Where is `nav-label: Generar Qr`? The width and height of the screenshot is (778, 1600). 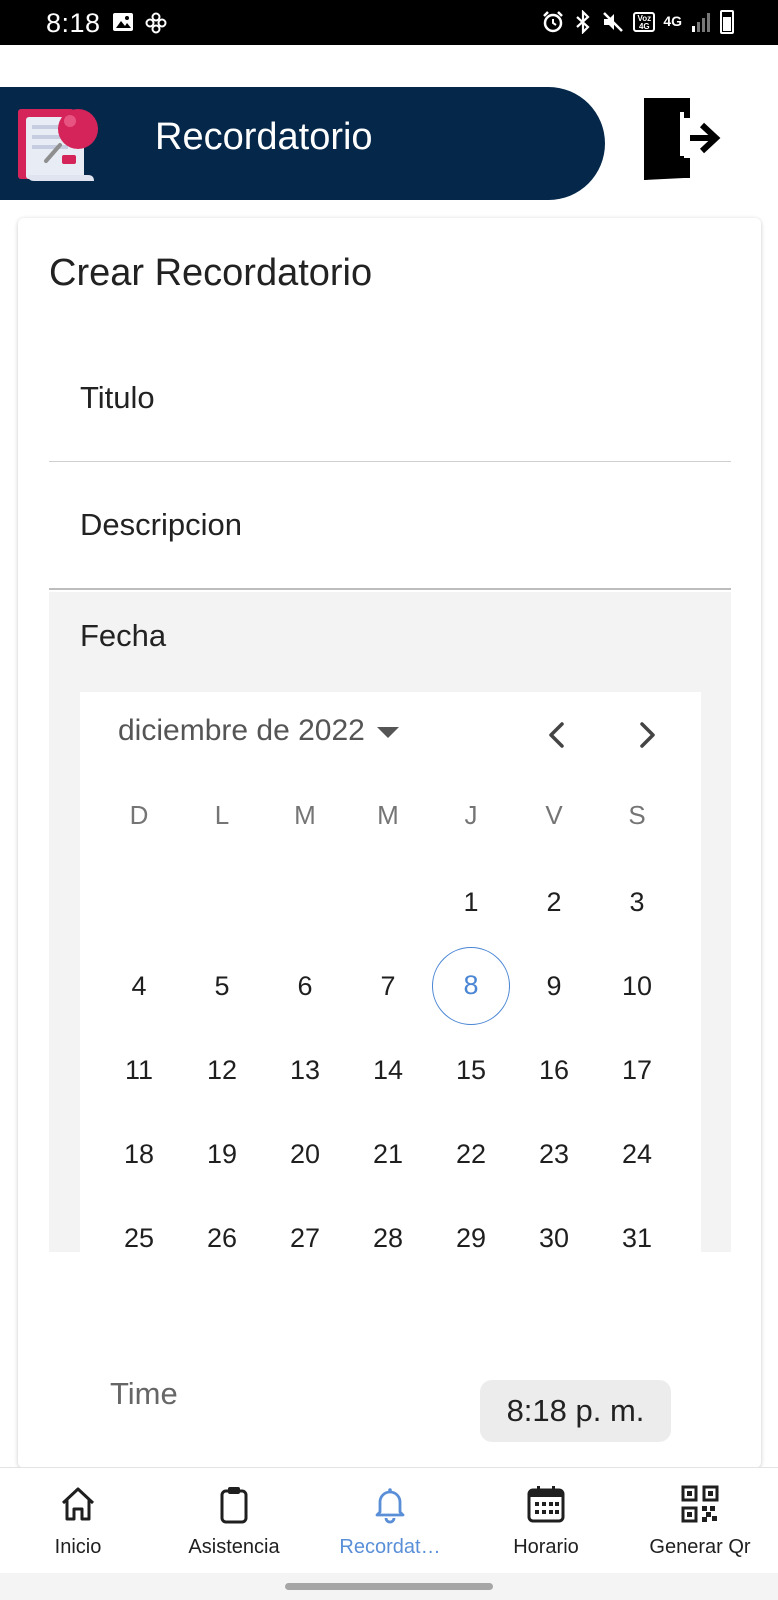
nav-label: Generar Qr is located at coordinates (700, 1547).